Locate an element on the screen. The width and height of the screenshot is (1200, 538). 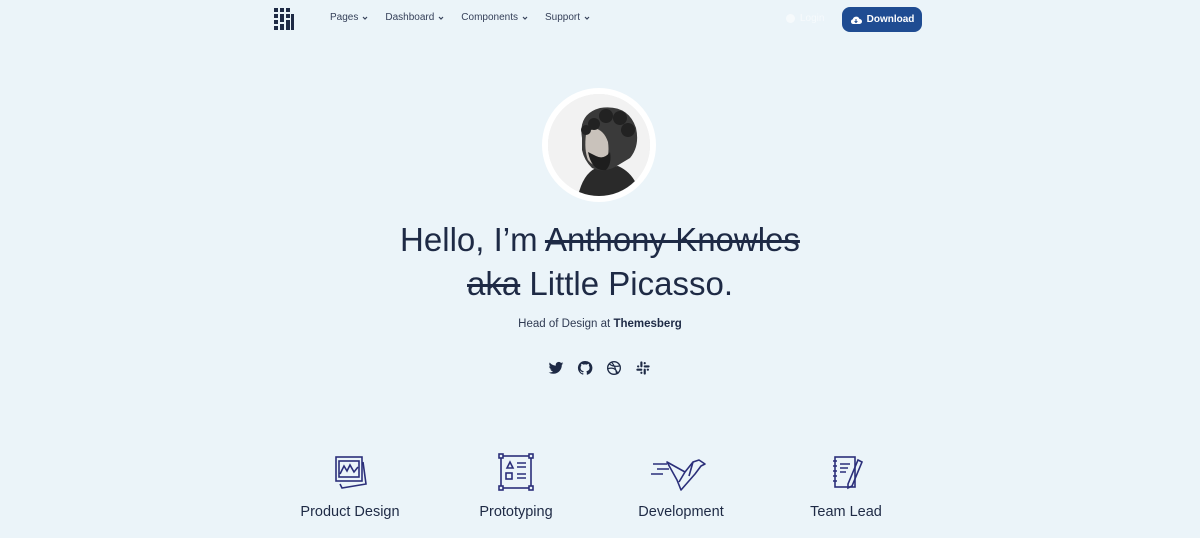
brand-logo is located at coordinates (284, 19).